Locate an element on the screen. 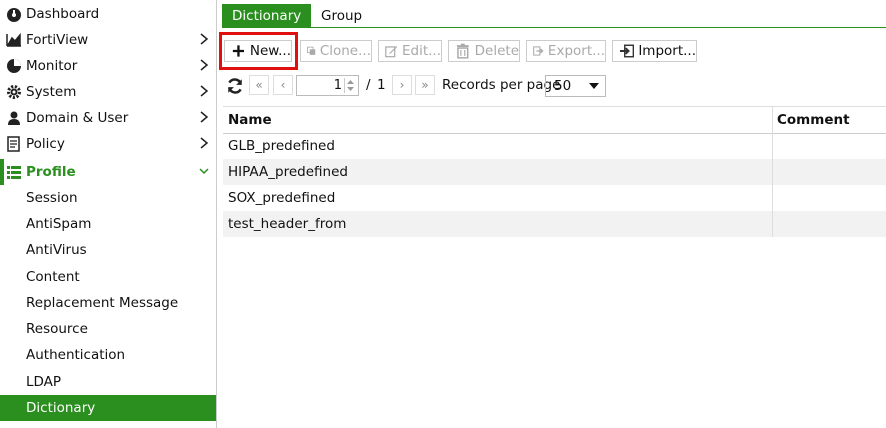  delete-button-label: Delete is located at coordinates (496, 51).